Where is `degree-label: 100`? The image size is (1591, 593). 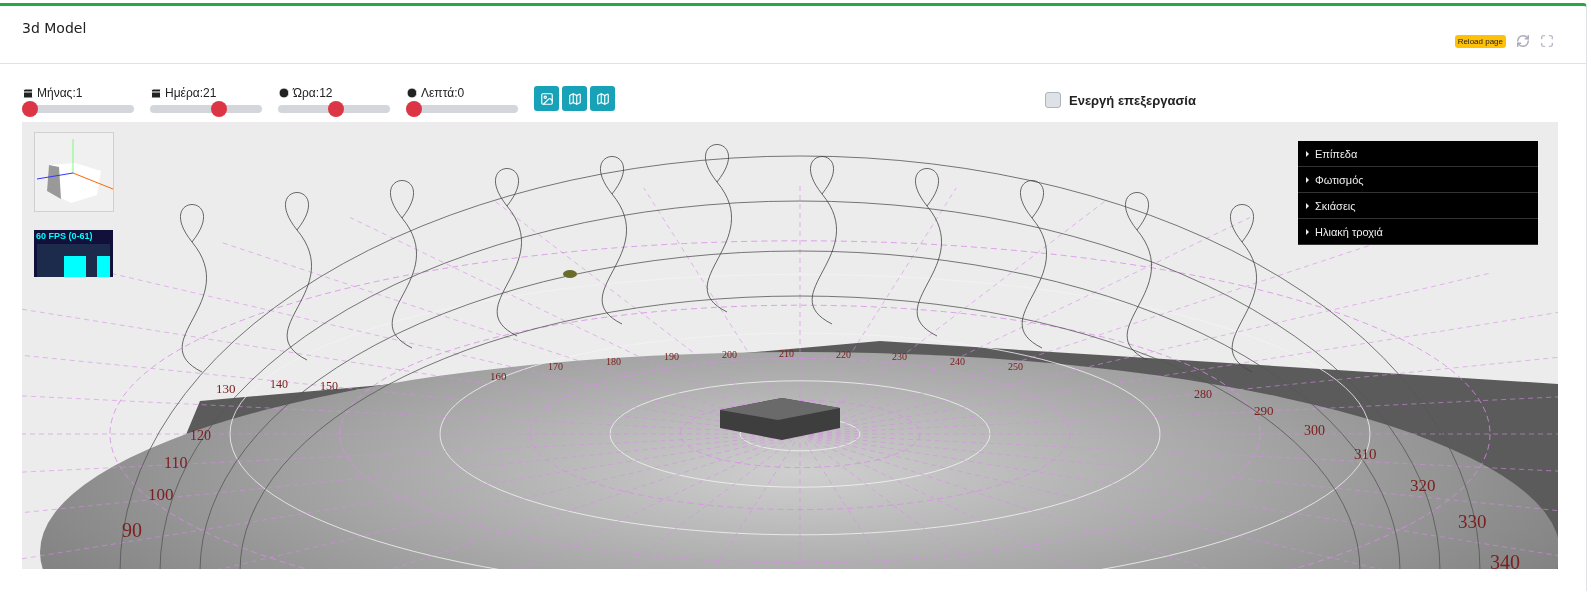
degree-label: 100 is located at coordinates (161, 494).